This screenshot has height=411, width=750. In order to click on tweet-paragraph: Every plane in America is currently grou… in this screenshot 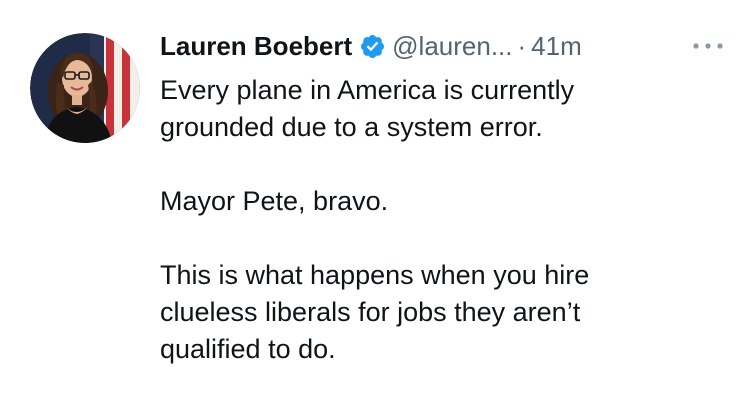, I will do `click(445, 109)`.